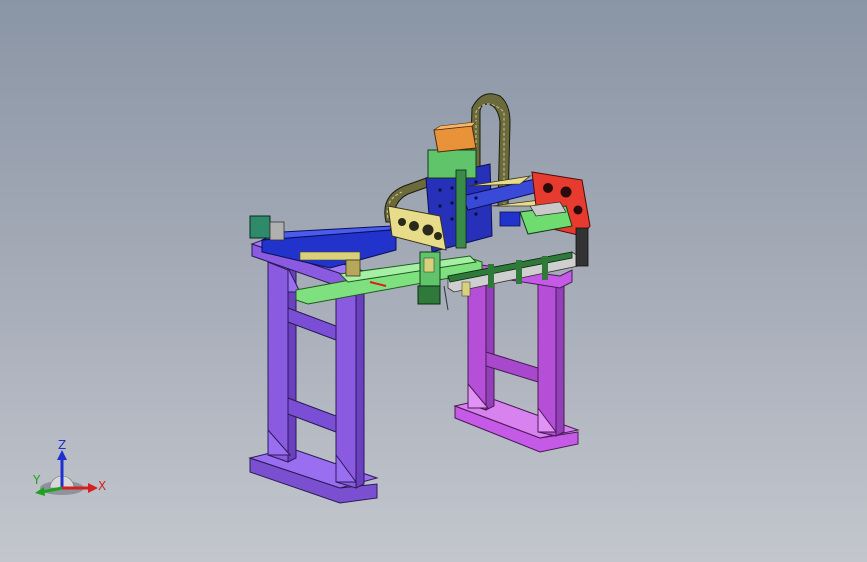 The image size is (867, 562). What do you see at coordinates (102, 486) in the screenshot?
I see `x-axis-label: X` at bounding box center [102, 486].